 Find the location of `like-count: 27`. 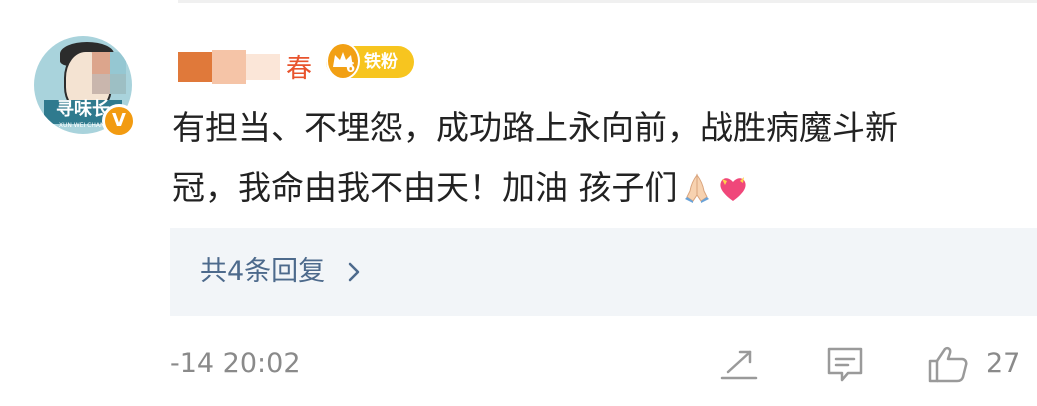

like-count: 27 is located at coordinates (1003, 363).